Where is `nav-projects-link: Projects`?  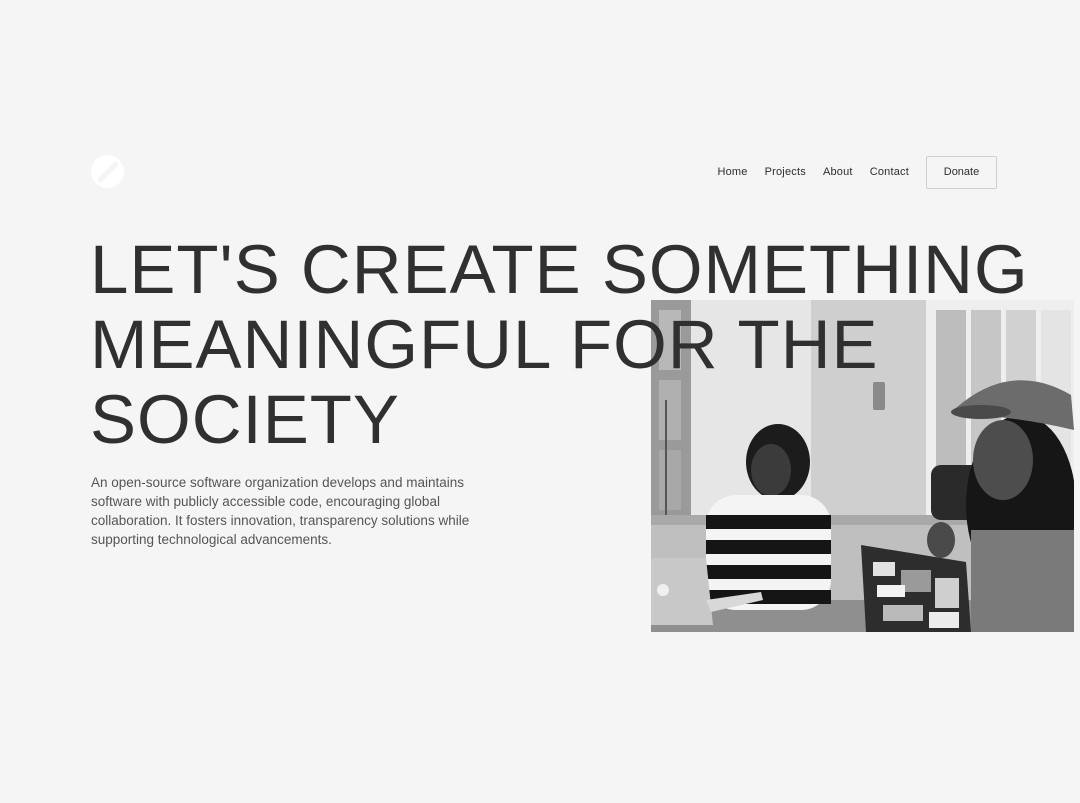 nav-projects-link: Projects is located at coordinates (785, 172).